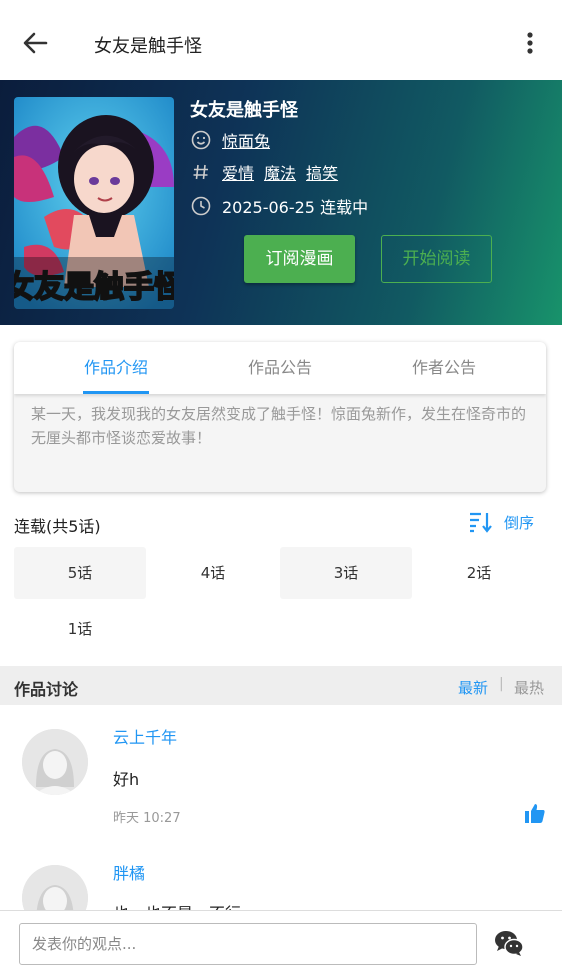 The width and height of the screenshot is (562, 974). What do you see at coordinates (57, 526) in the screenshot?
I see `chapter-count: 连载(共5话)` at bounding box center [57, 526].